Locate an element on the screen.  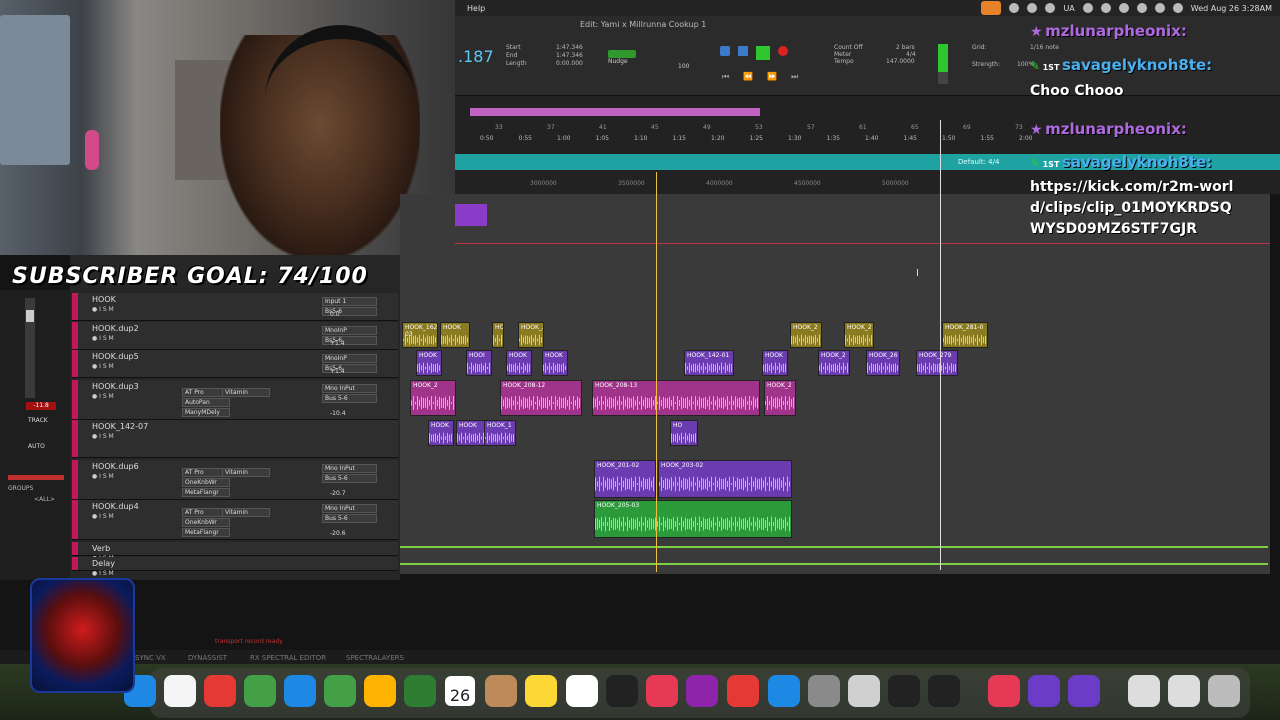
audio-clip: HOOK_203-02 is located at coordinates (725, 479).